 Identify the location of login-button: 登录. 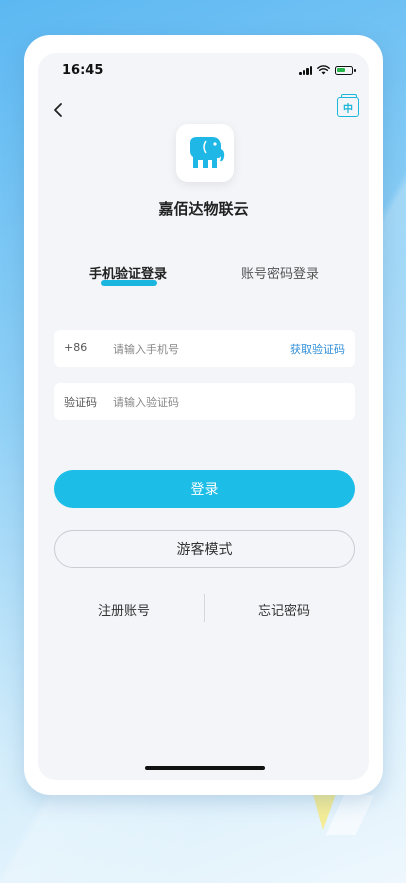
(204, 489).